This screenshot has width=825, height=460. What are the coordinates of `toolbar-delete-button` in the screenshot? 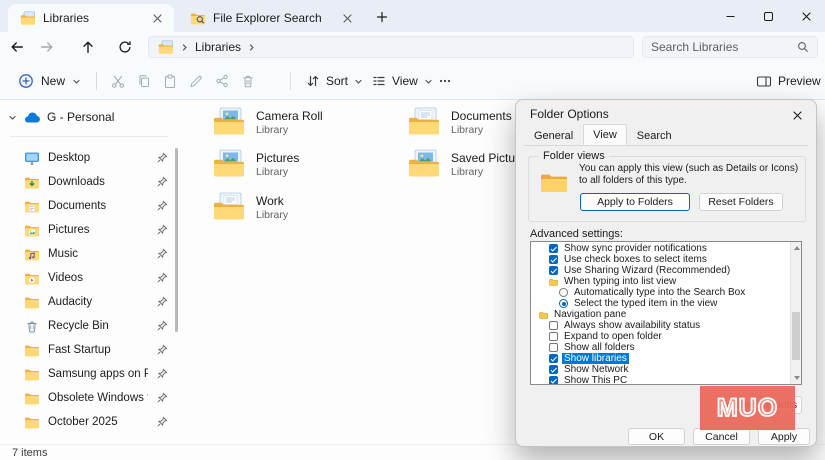 It's located at (248, 81).